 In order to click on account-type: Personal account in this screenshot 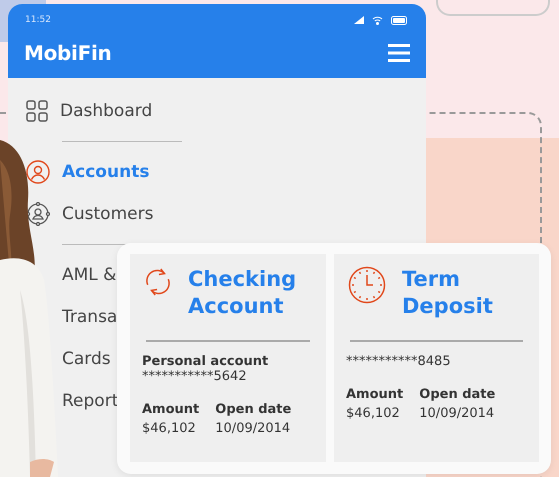, I will do `click(206, 361)`.